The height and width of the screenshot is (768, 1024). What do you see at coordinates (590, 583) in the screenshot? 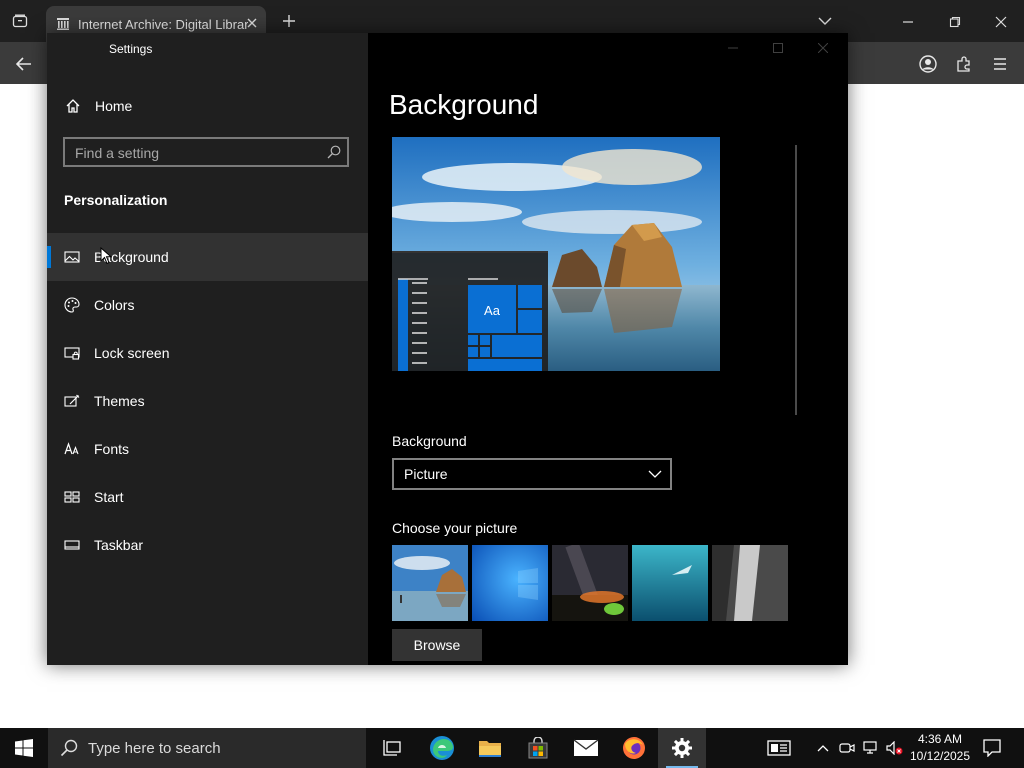
I see `picture-thumbnail-night-sky` at bounding box center [590, 583].